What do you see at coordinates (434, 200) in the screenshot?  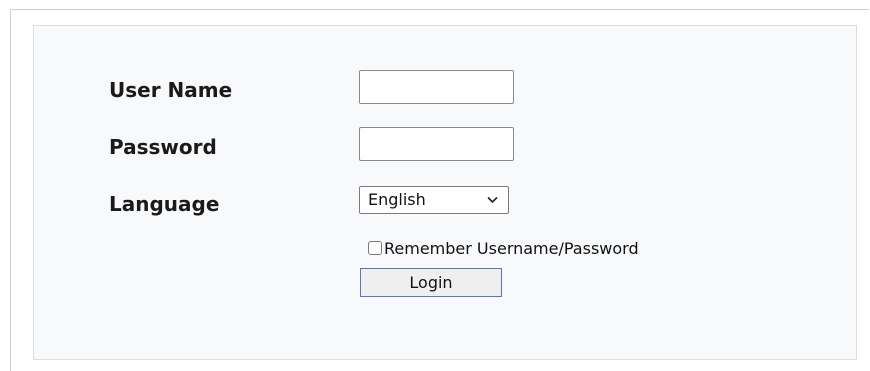 I see `language-select: English` at bounding box center [434, 200].